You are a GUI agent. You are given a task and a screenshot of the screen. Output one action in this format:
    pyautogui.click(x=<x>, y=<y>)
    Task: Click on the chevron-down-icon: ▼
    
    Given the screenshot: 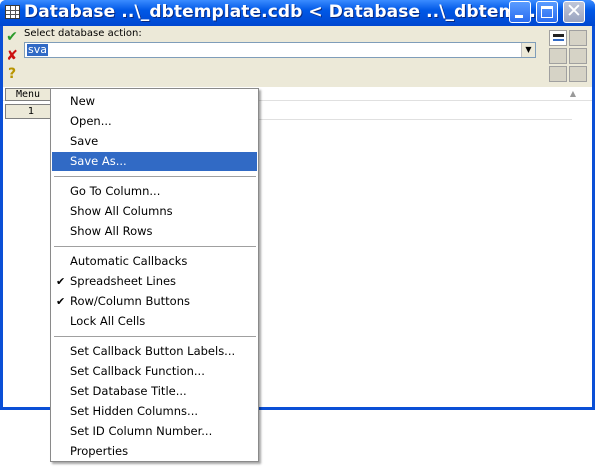 What is the action you would take?
    pyautogui.click(x=528, y=50)
    